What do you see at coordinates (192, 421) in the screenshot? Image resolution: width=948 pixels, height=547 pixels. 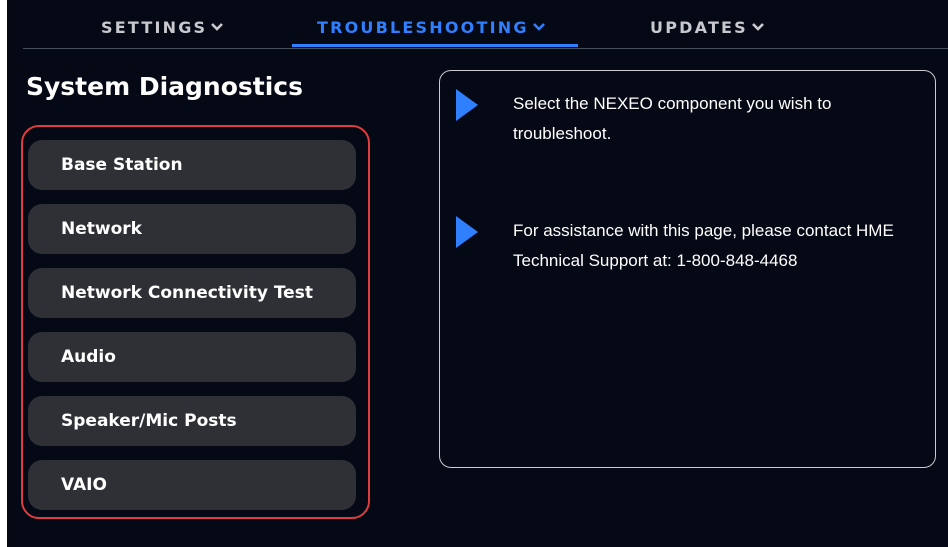 I see `speaker-mic-posts-button: Speaker/Mic Posts` at bounding box center [192, 421].